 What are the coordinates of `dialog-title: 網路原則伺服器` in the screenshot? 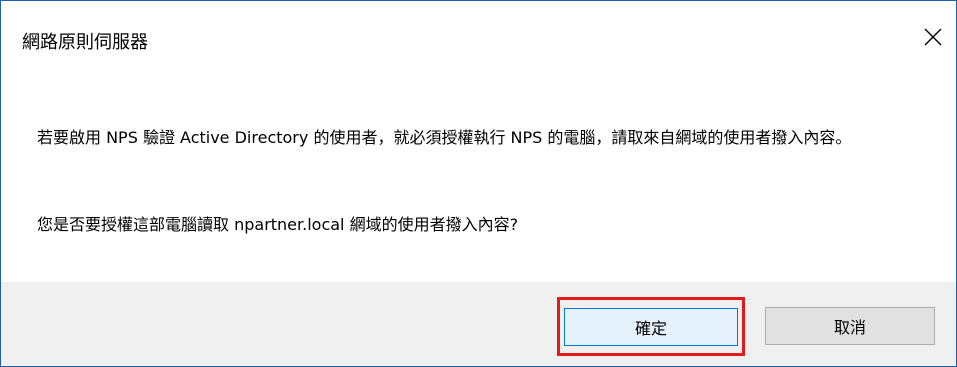 It's located at (85, 42).